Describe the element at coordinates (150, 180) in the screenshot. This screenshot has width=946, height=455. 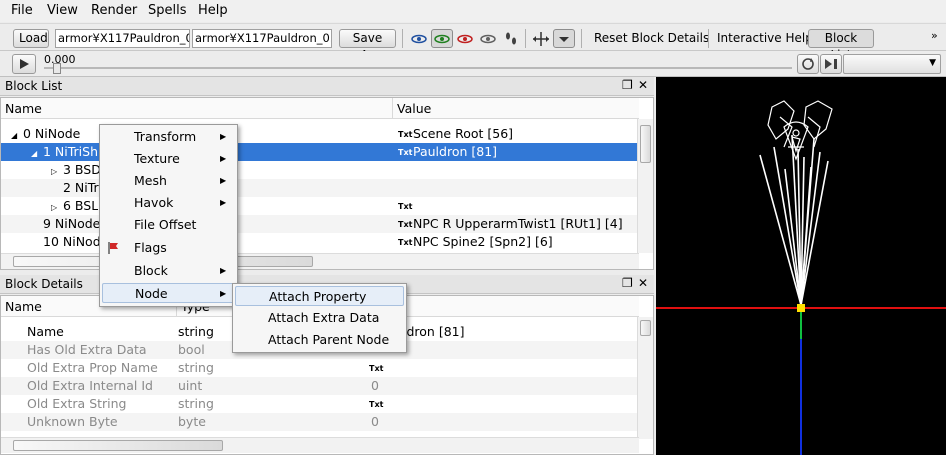
I see `menu-item-label: Mesh` at that location.